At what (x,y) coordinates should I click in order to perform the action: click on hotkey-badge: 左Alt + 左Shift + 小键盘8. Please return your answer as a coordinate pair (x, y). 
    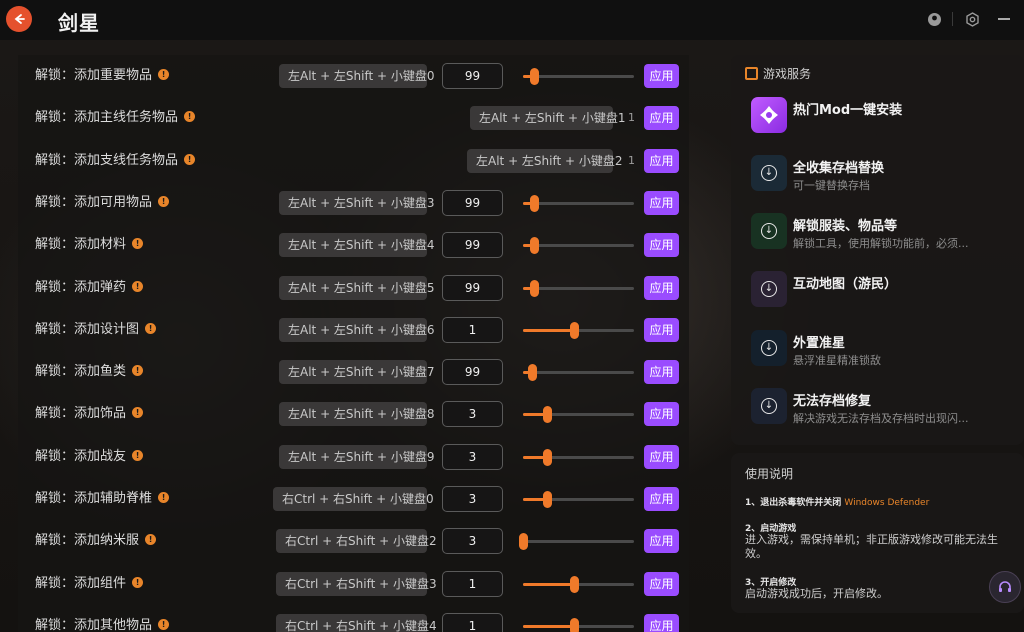
    Looking at the image, I should click on (357, 414).